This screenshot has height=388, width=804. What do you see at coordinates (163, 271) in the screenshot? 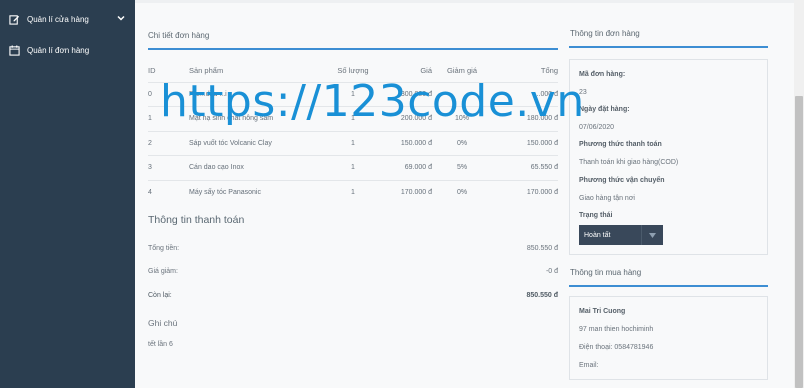
I see `discount-label: Giá giảm:` at bounding box center [163, 271].